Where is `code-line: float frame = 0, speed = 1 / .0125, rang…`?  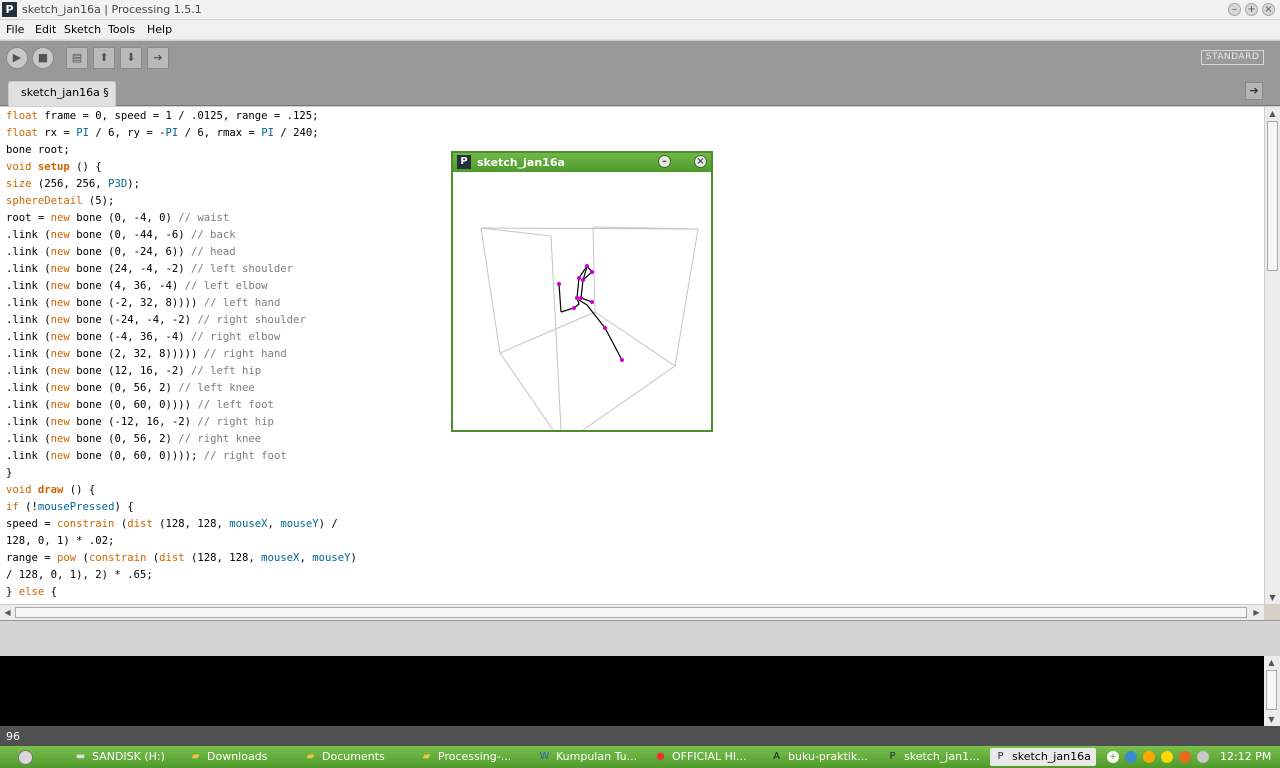 code-line: float frame = 0, speed = 1 / .0125, rang… is located at coordinates (181, 116).